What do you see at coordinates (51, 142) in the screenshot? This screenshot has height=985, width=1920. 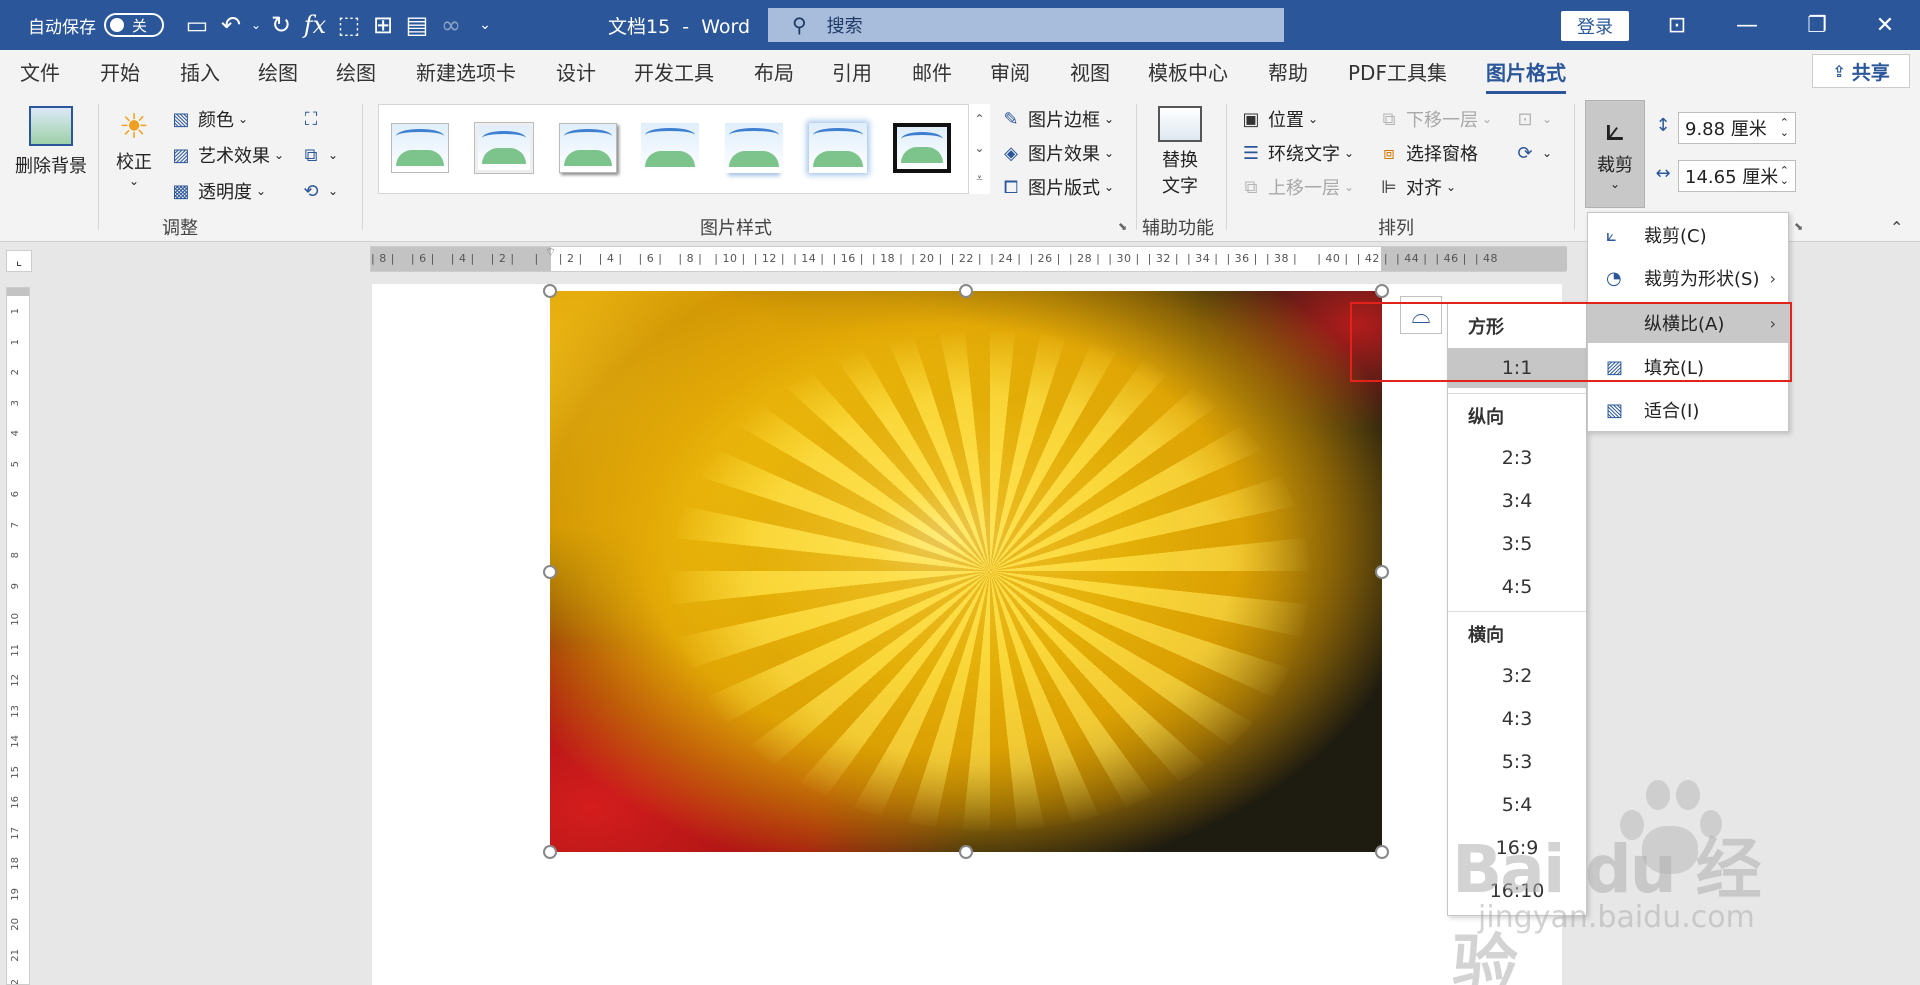 I see `remove-background-button: 删除背景` at bounding box center [51, 142].